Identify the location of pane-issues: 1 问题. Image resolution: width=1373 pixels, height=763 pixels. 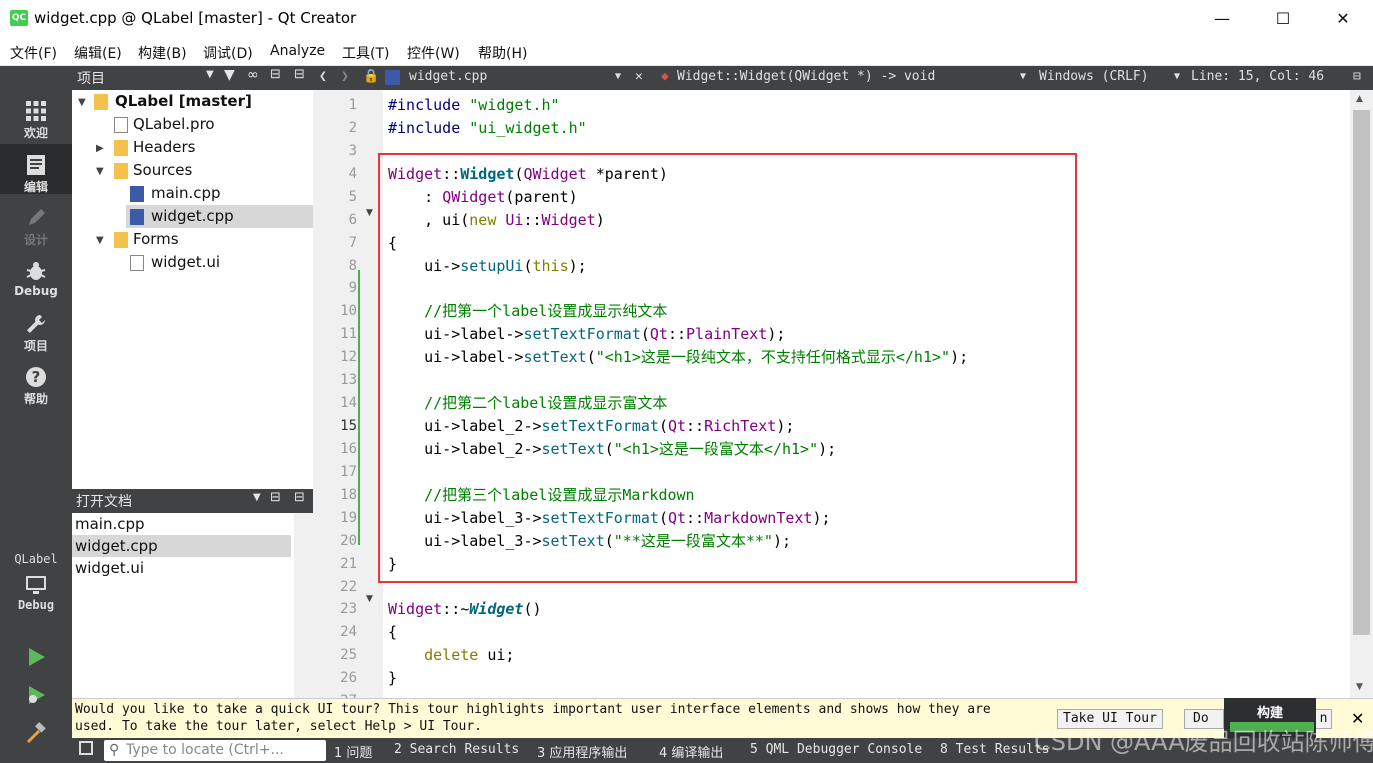
(353, 751).